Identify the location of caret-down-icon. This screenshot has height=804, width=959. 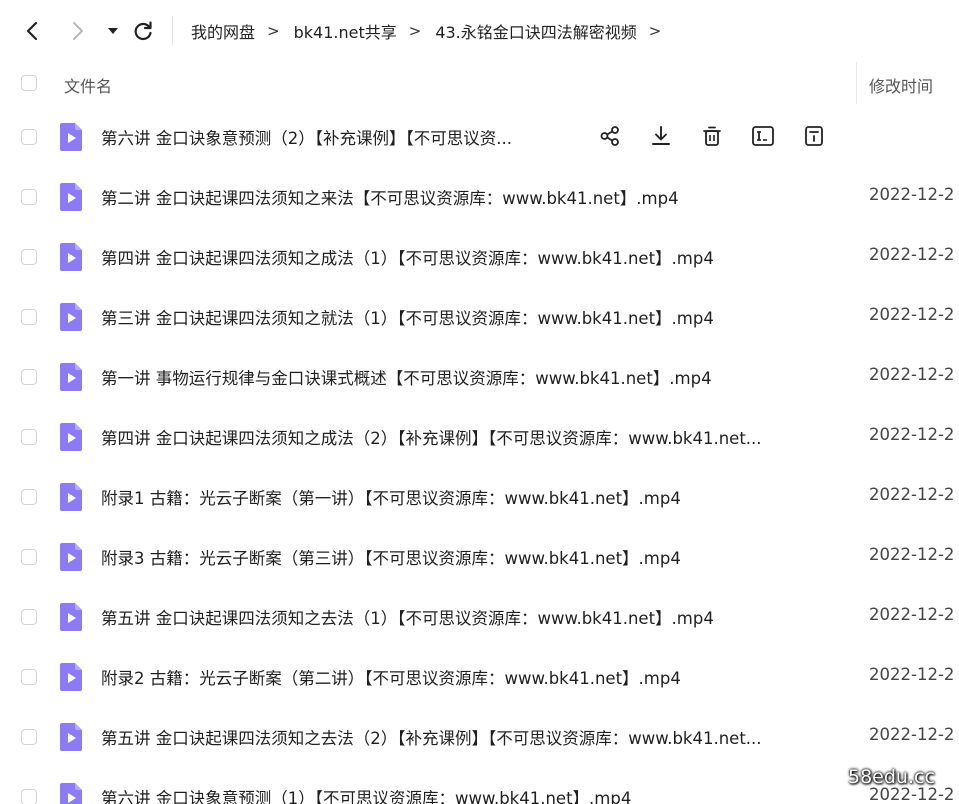
(113, 31).